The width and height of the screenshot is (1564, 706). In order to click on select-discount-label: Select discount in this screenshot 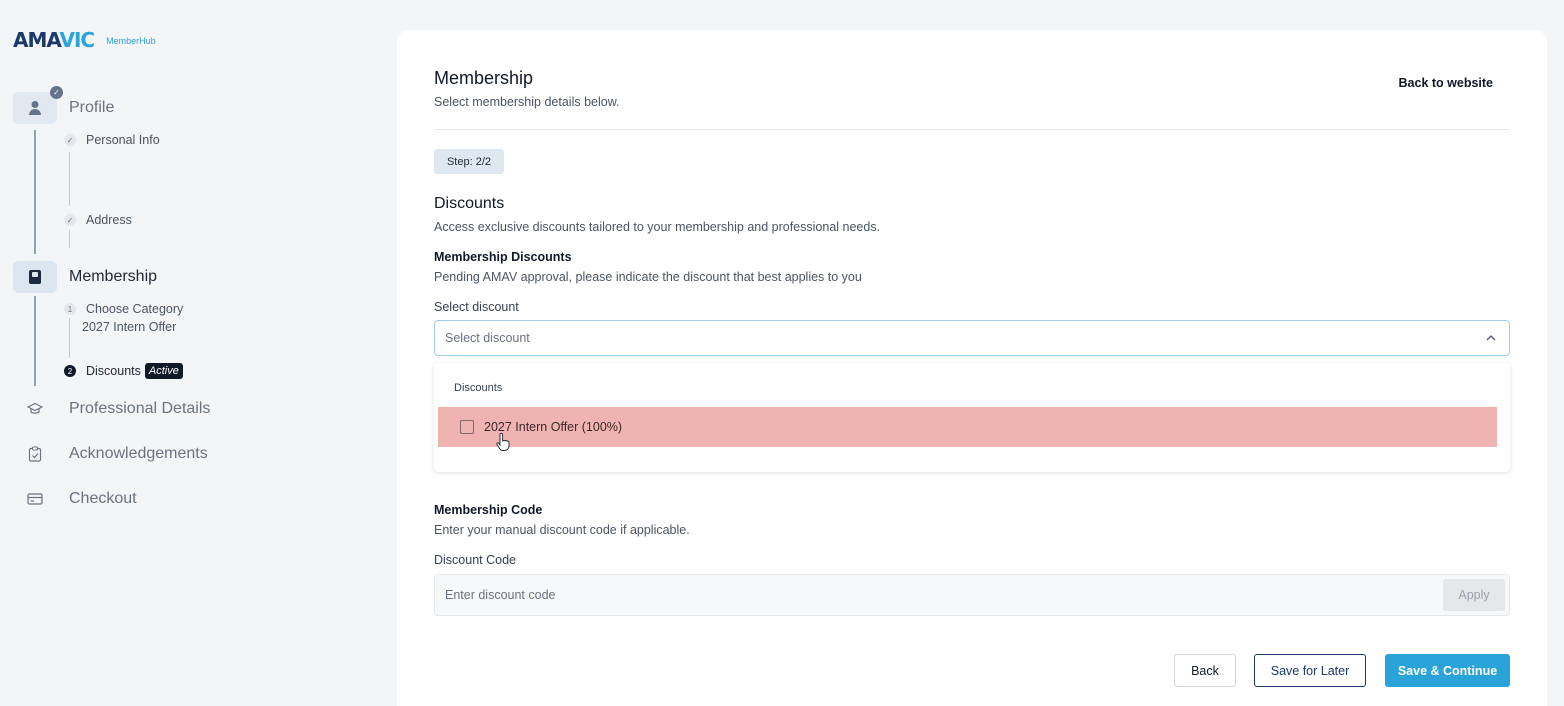, I will do `click(476, 307)`.